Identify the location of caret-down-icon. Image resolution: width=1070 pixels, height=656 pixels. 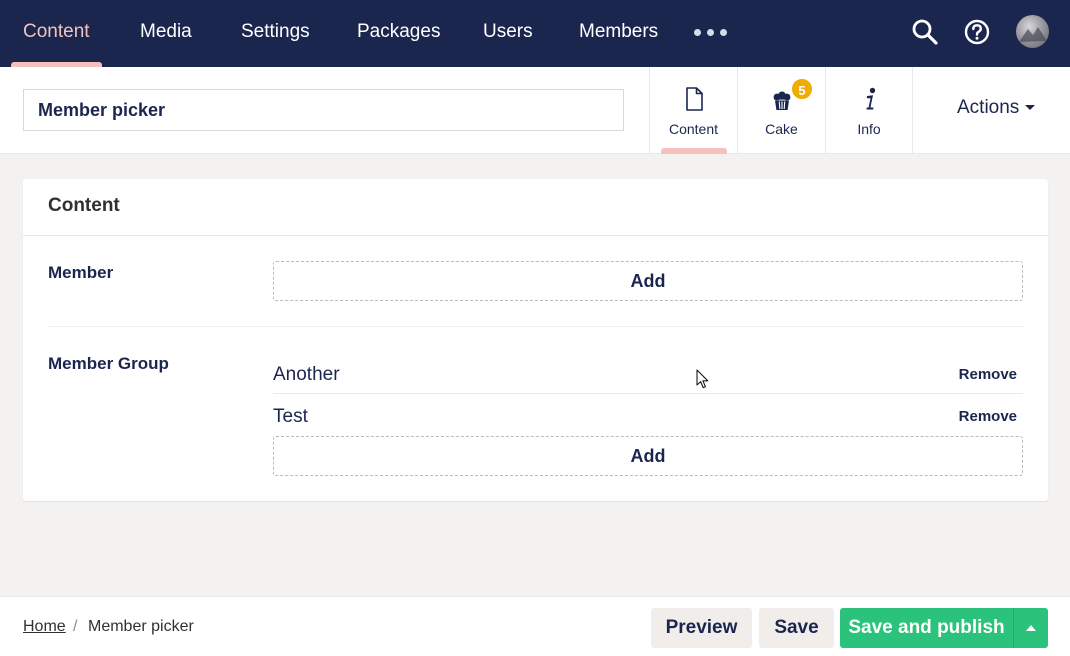
(1030, 107).